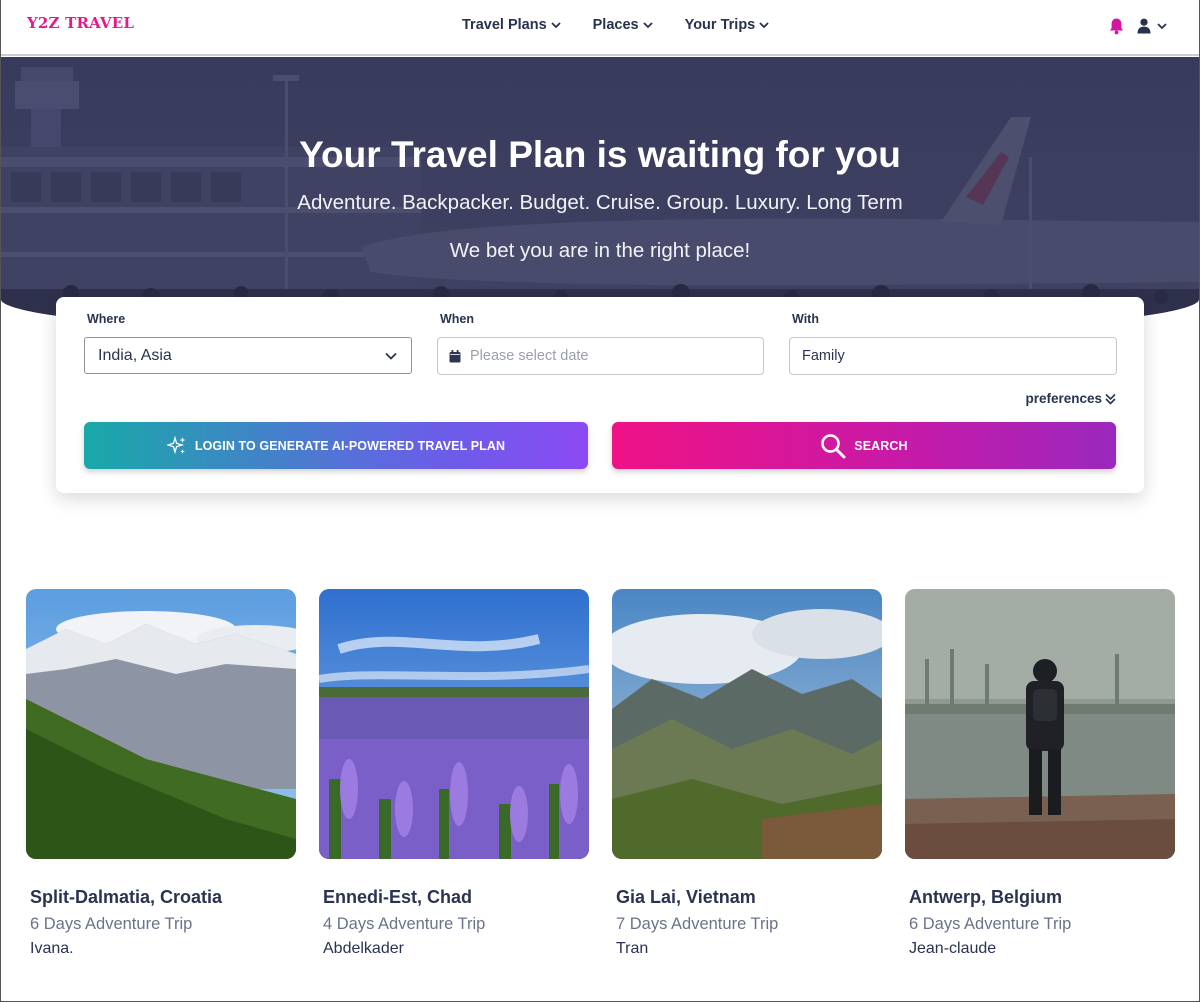 The image size is (1200, 1002). Describe the element at coordinates (1144, 26) in the screenshot. I see `user-icon` at that location.